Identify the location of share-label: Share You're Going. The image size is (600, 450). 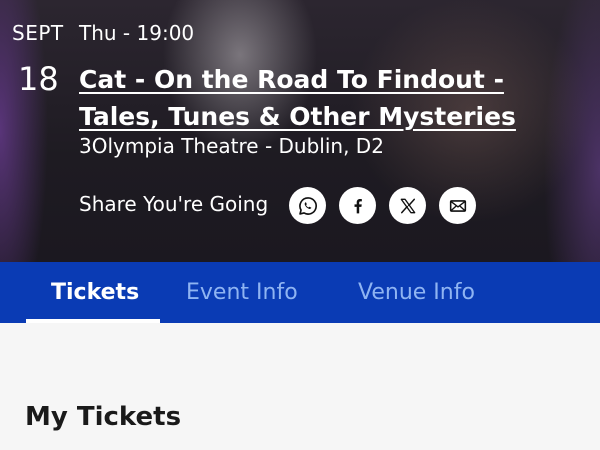
(174, 204).